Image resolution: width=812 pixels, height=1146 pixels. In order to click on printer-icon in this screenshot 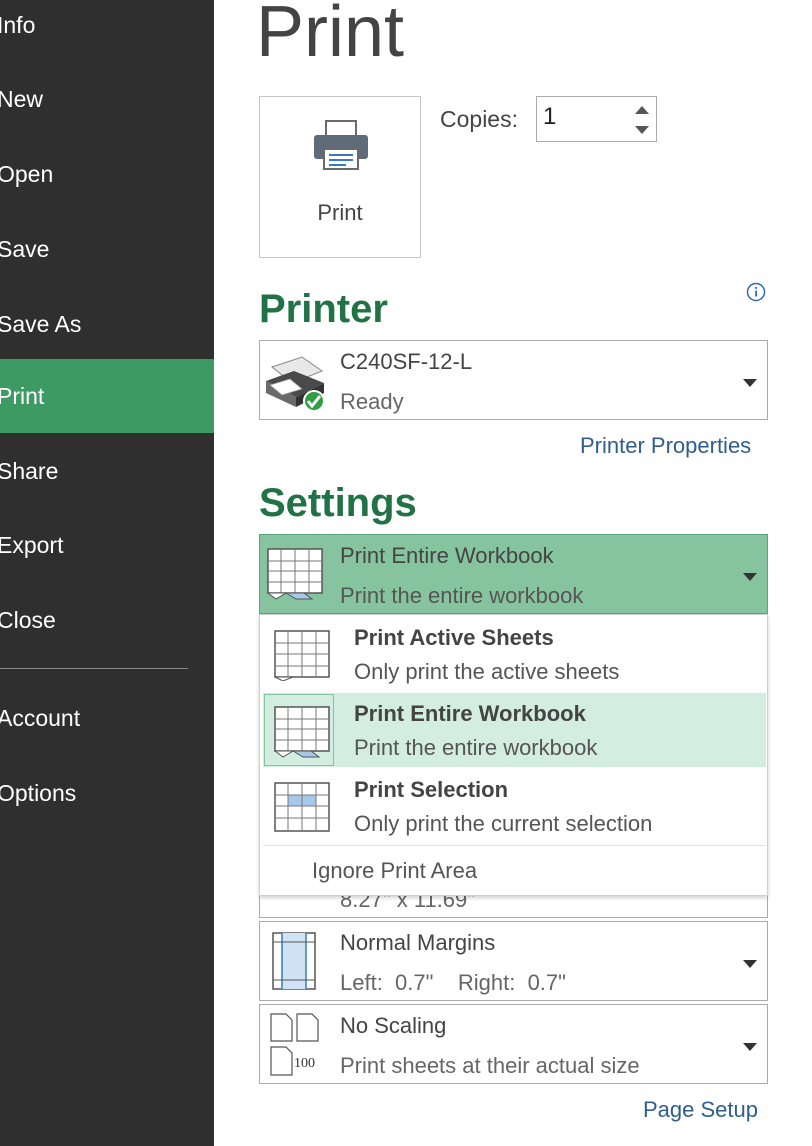, I will do `click(341, 147)`.